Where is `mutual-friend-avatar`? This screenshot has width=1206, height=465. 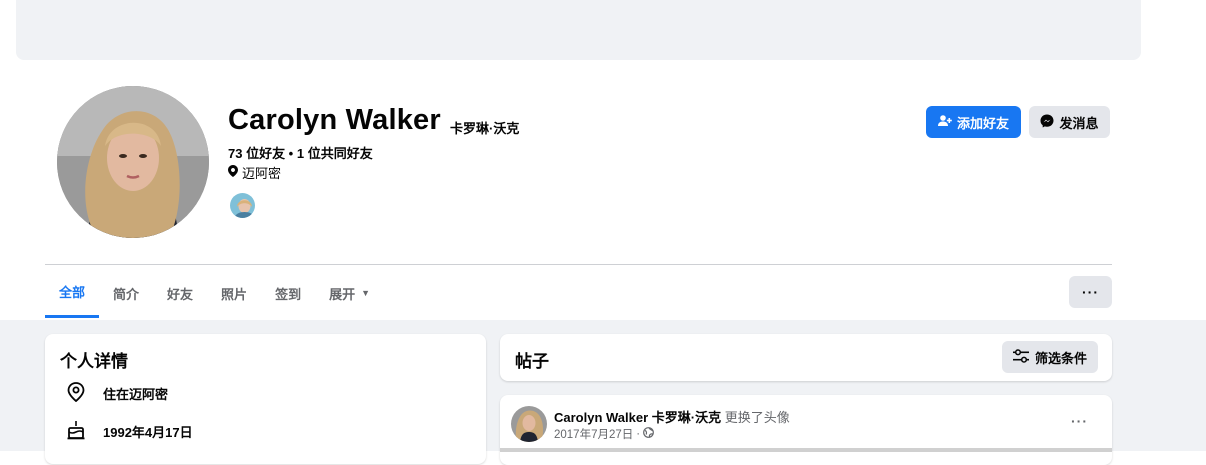 mutual-friend-avatar is located at coordinates (242, 205).